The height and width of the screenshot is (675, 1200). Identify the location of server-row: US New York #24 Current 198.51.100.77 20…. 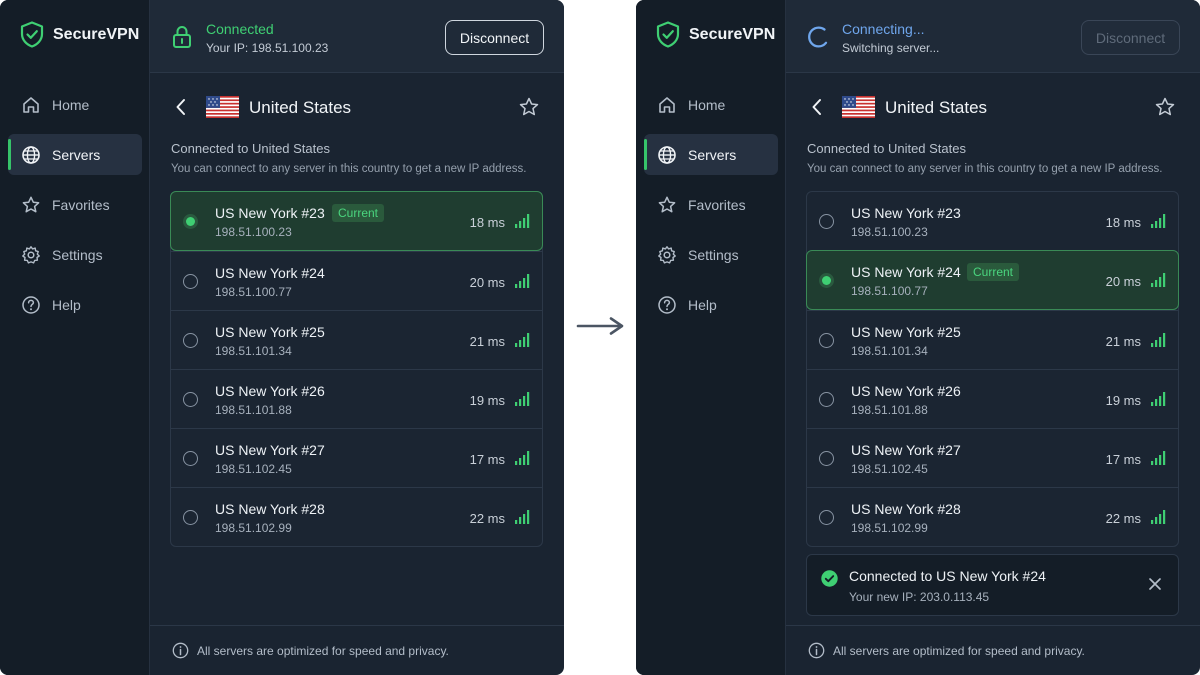
(992, 280).